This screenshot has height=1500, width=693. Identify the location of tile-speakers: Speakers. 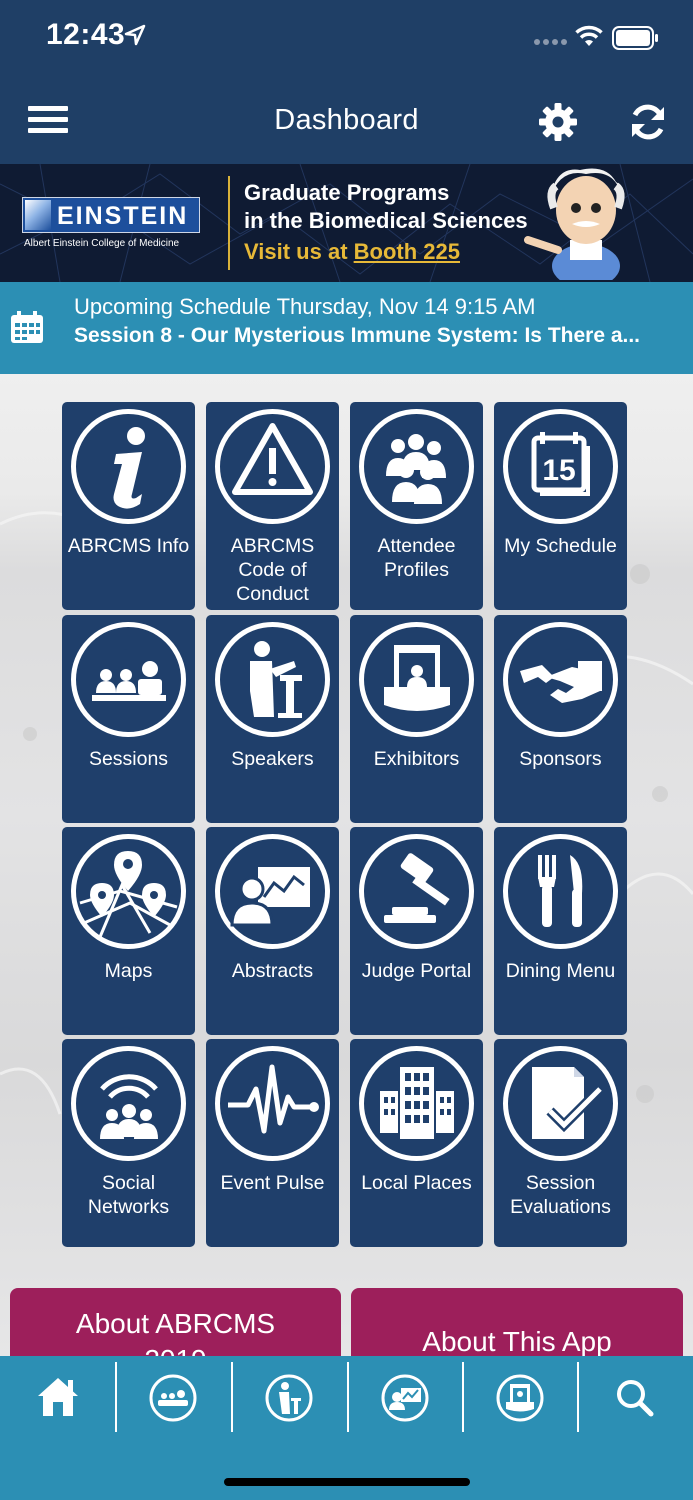
(272, 719).